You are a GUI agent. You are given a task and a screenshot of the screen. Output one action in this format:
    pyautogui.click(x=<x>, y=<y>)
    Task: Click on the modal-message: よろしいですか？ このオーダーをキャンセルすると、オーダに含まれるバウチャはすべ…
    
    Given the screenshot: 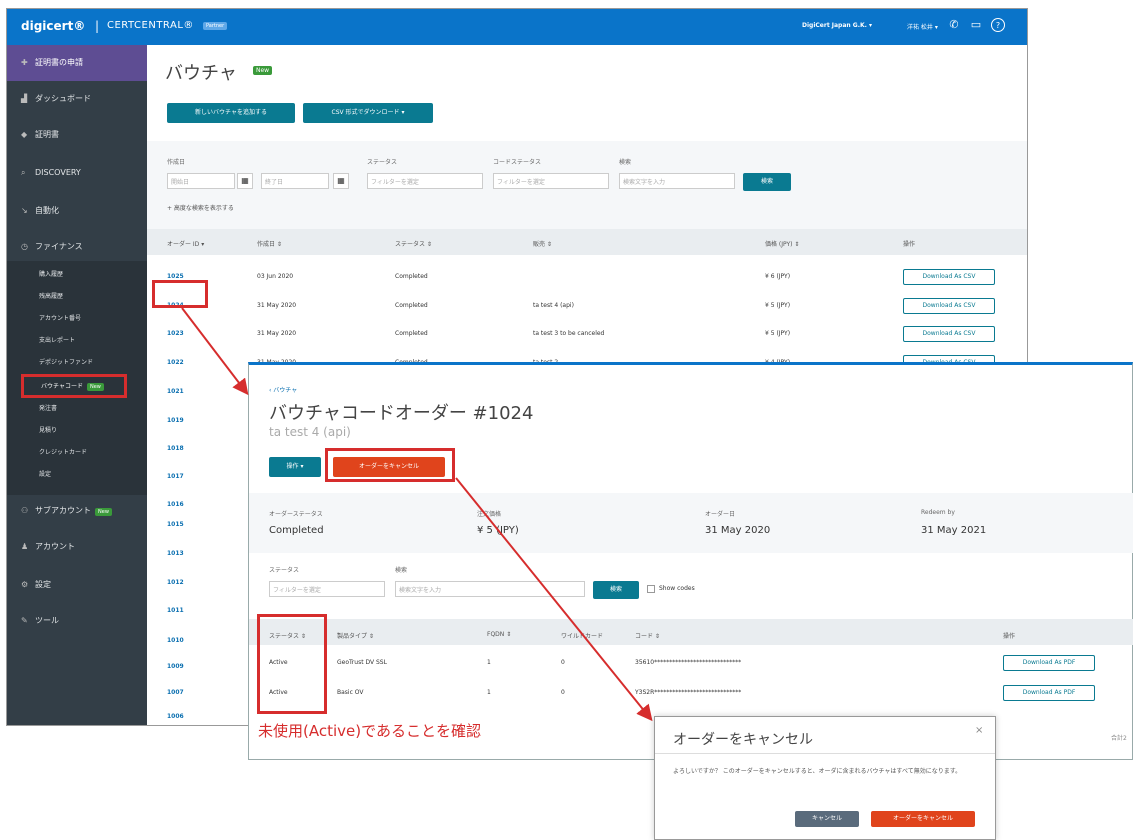 What is the action you would take?
    pyautogui.click(x=817, y=771)
    